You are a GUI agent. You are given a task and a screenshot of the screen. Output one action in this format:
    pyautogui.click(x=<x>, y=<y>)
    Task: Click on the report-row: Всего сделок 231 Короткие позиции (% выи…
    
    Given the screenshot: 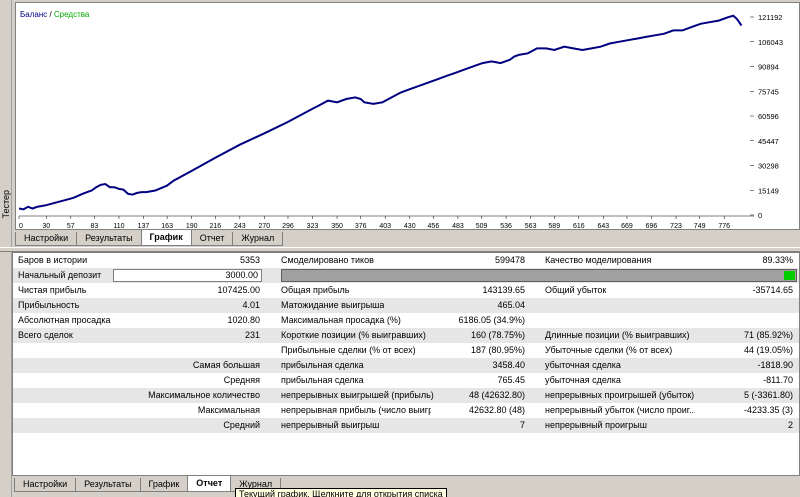 What is the action you would take?
    pyautogui.click(x=406, y=335)
    